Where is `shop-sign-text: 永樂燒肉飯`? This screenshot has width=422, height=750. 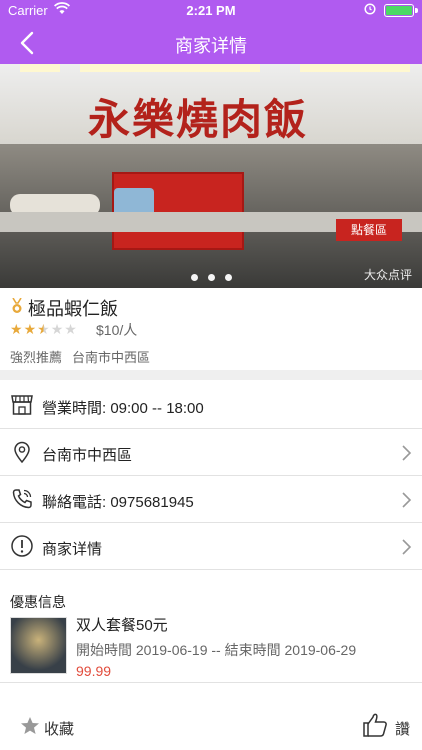 shop-sign-text: 永樂燒肉飯 is located at coordinates (198, 119).